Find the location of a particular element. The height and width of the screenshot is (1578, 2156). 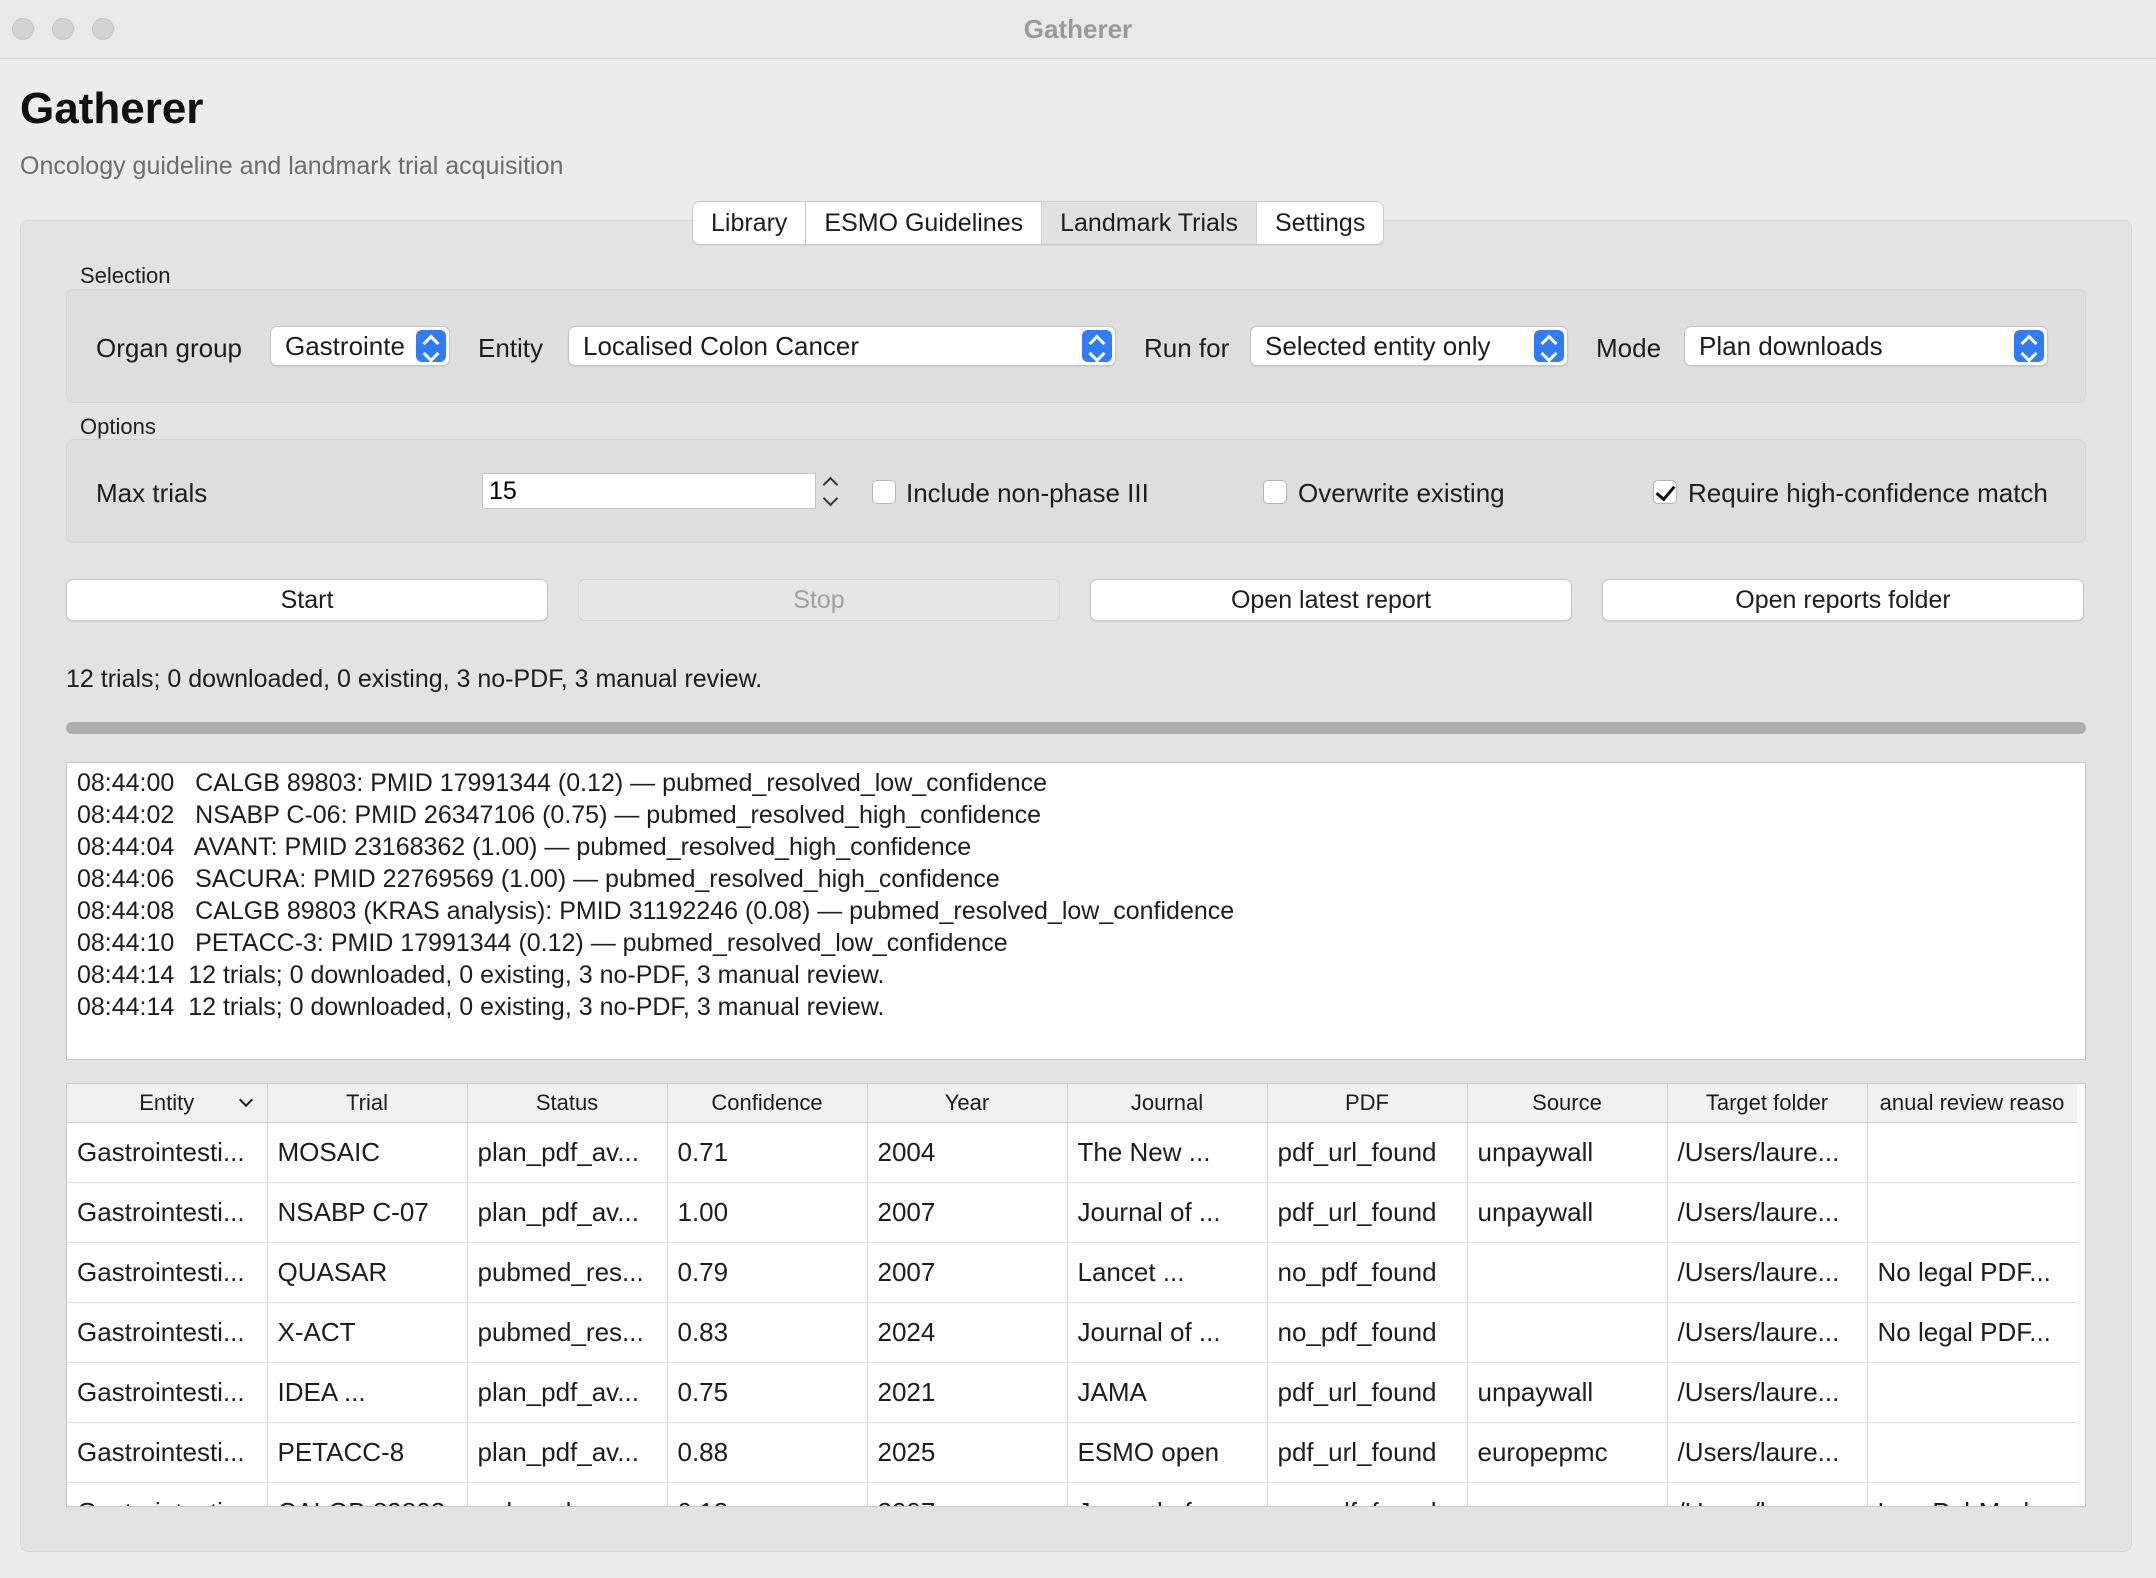

run-for-value: Selected entity only is located at coordinates (1378, 346).